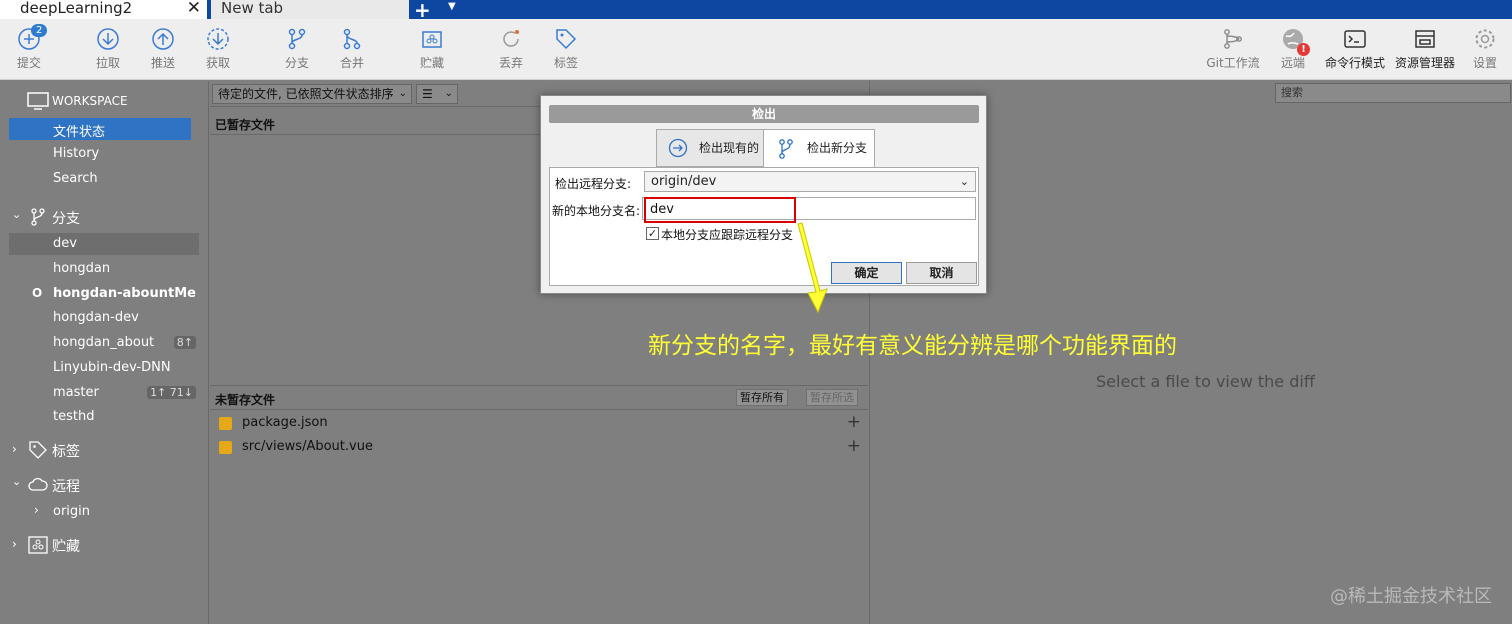 Image resolution: width=1512 pixels, height=624 pixels. Describe the element at coordinates (678, 148) in the screenshot. I see `arrow-right-circle-icon` at that location.